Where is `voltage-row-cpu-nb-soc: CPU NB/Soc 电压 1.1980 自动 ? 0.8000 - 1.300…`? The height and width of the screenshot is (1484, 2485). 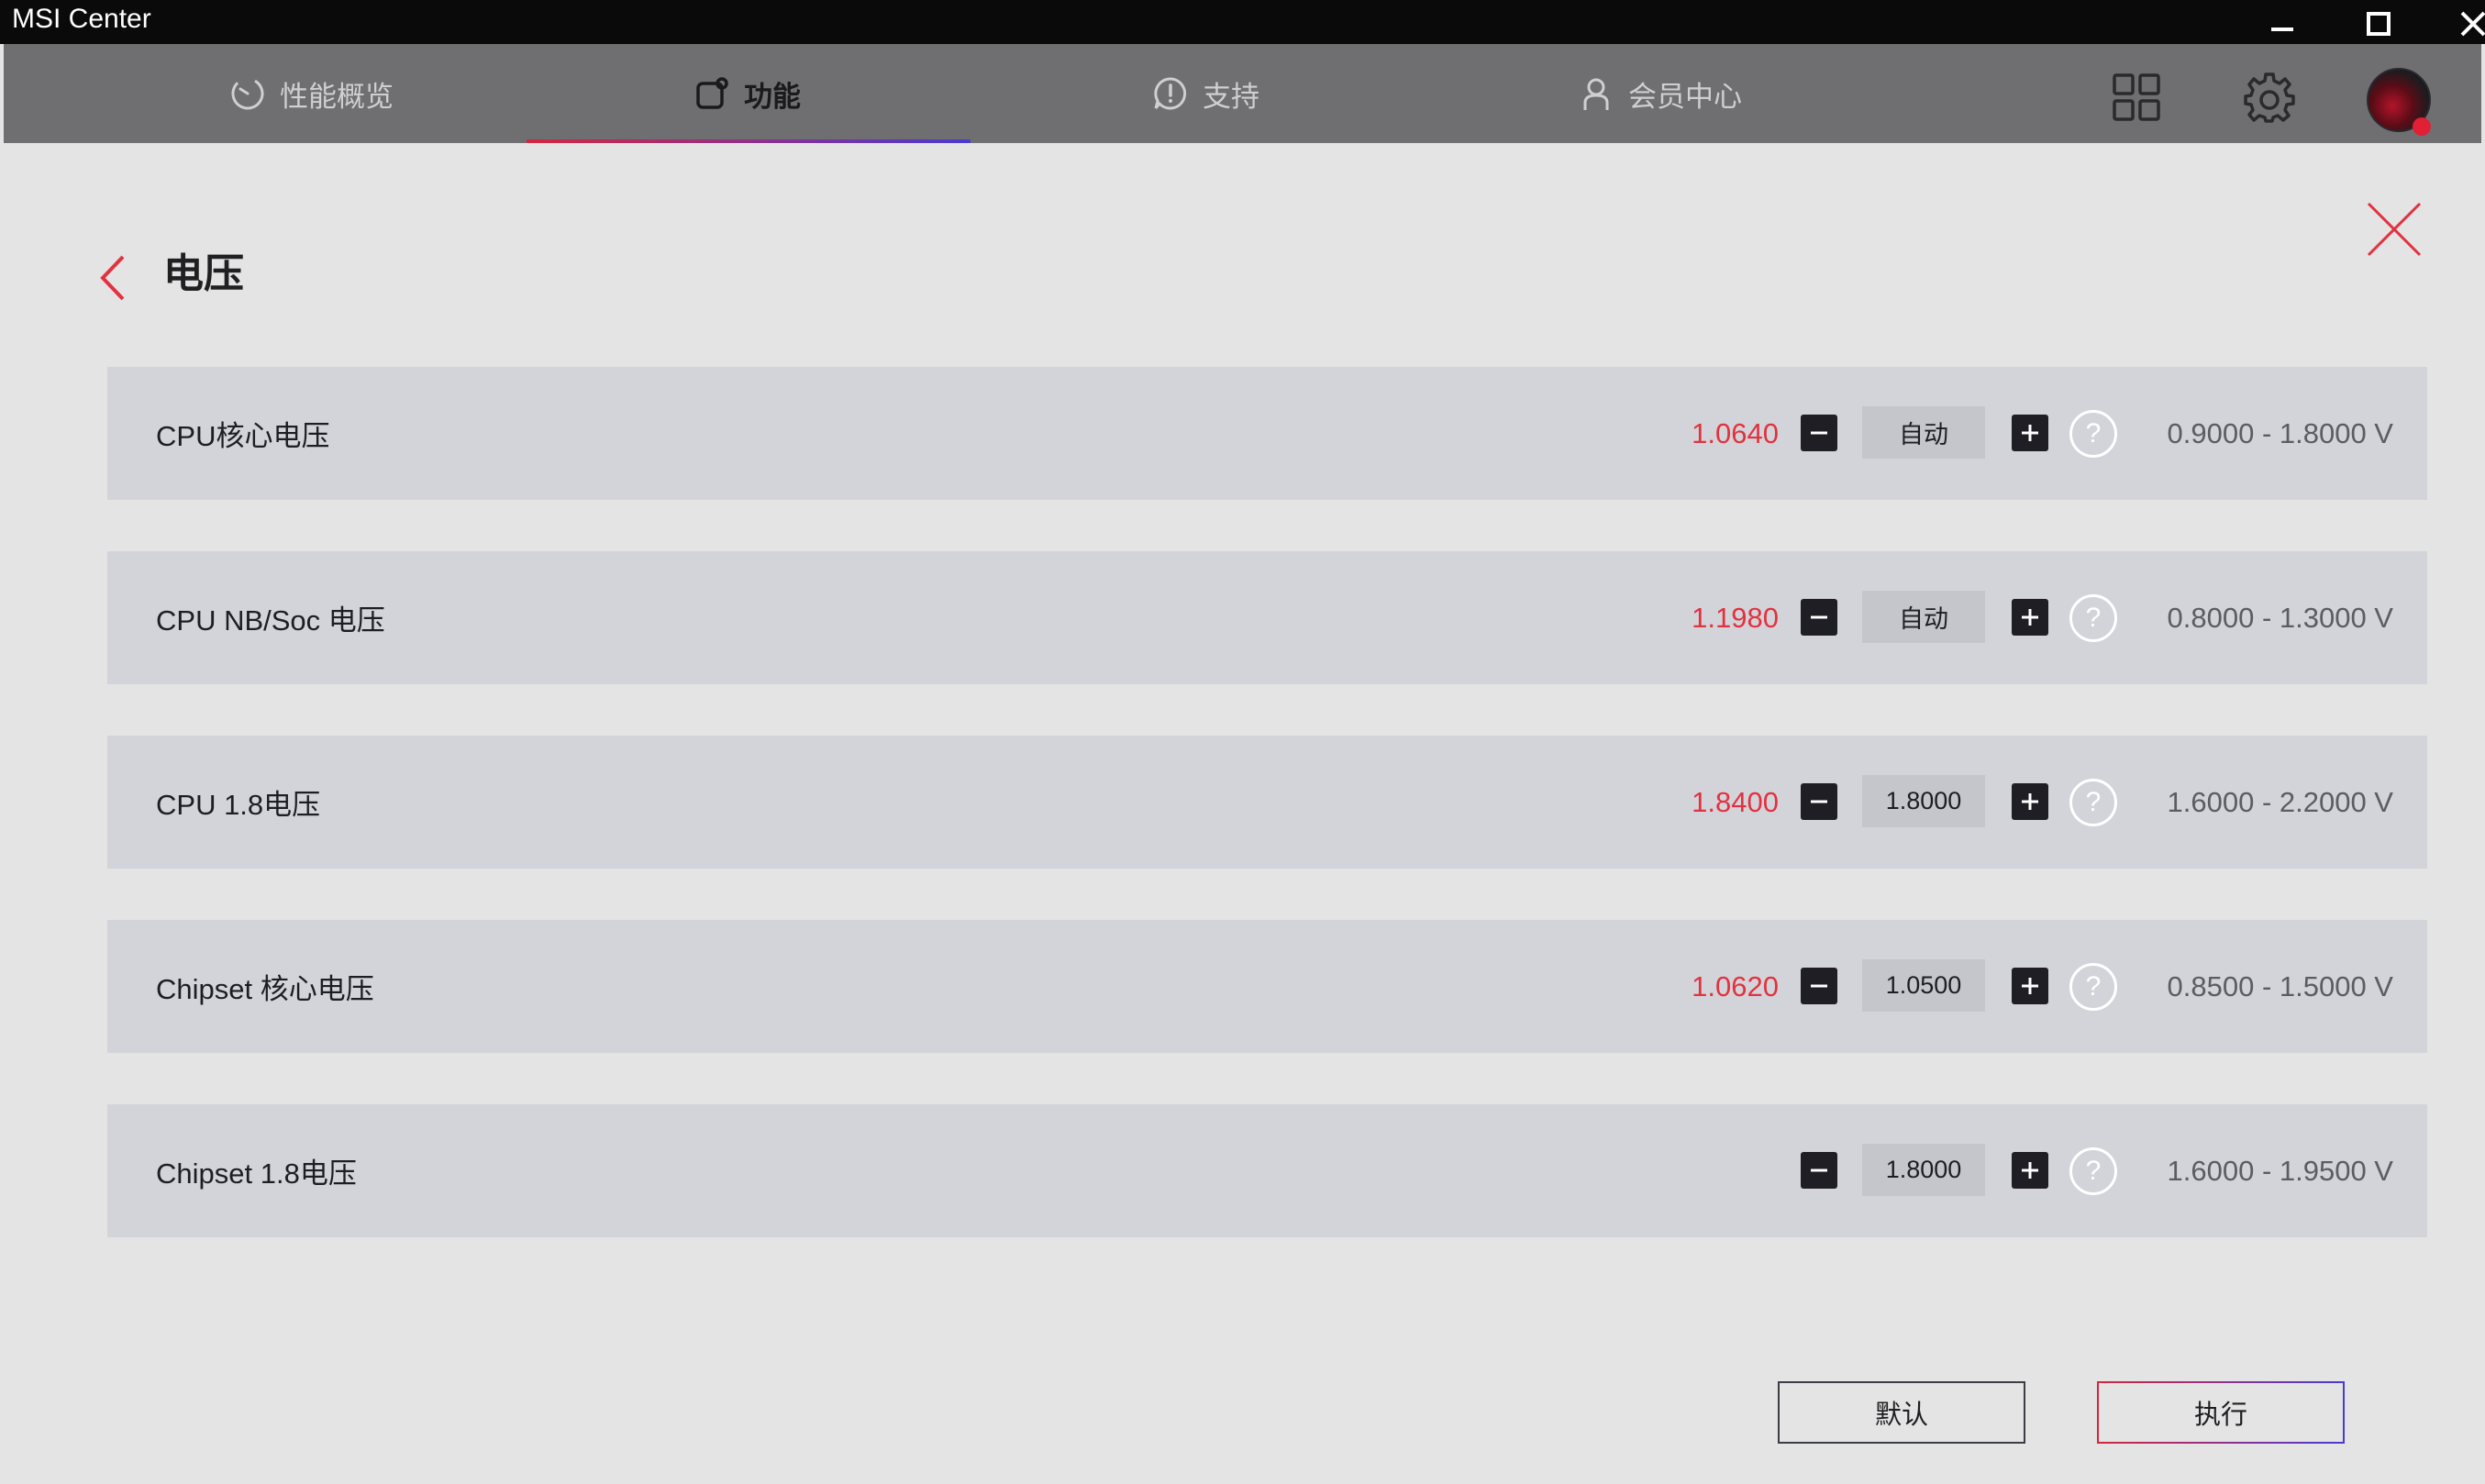
voltage-row-cpu-nb-soc: CPU NB/Soc 电压 1.1980 自动 ? 0.8000 - 1.300… is located at coordinates (1267, 617).